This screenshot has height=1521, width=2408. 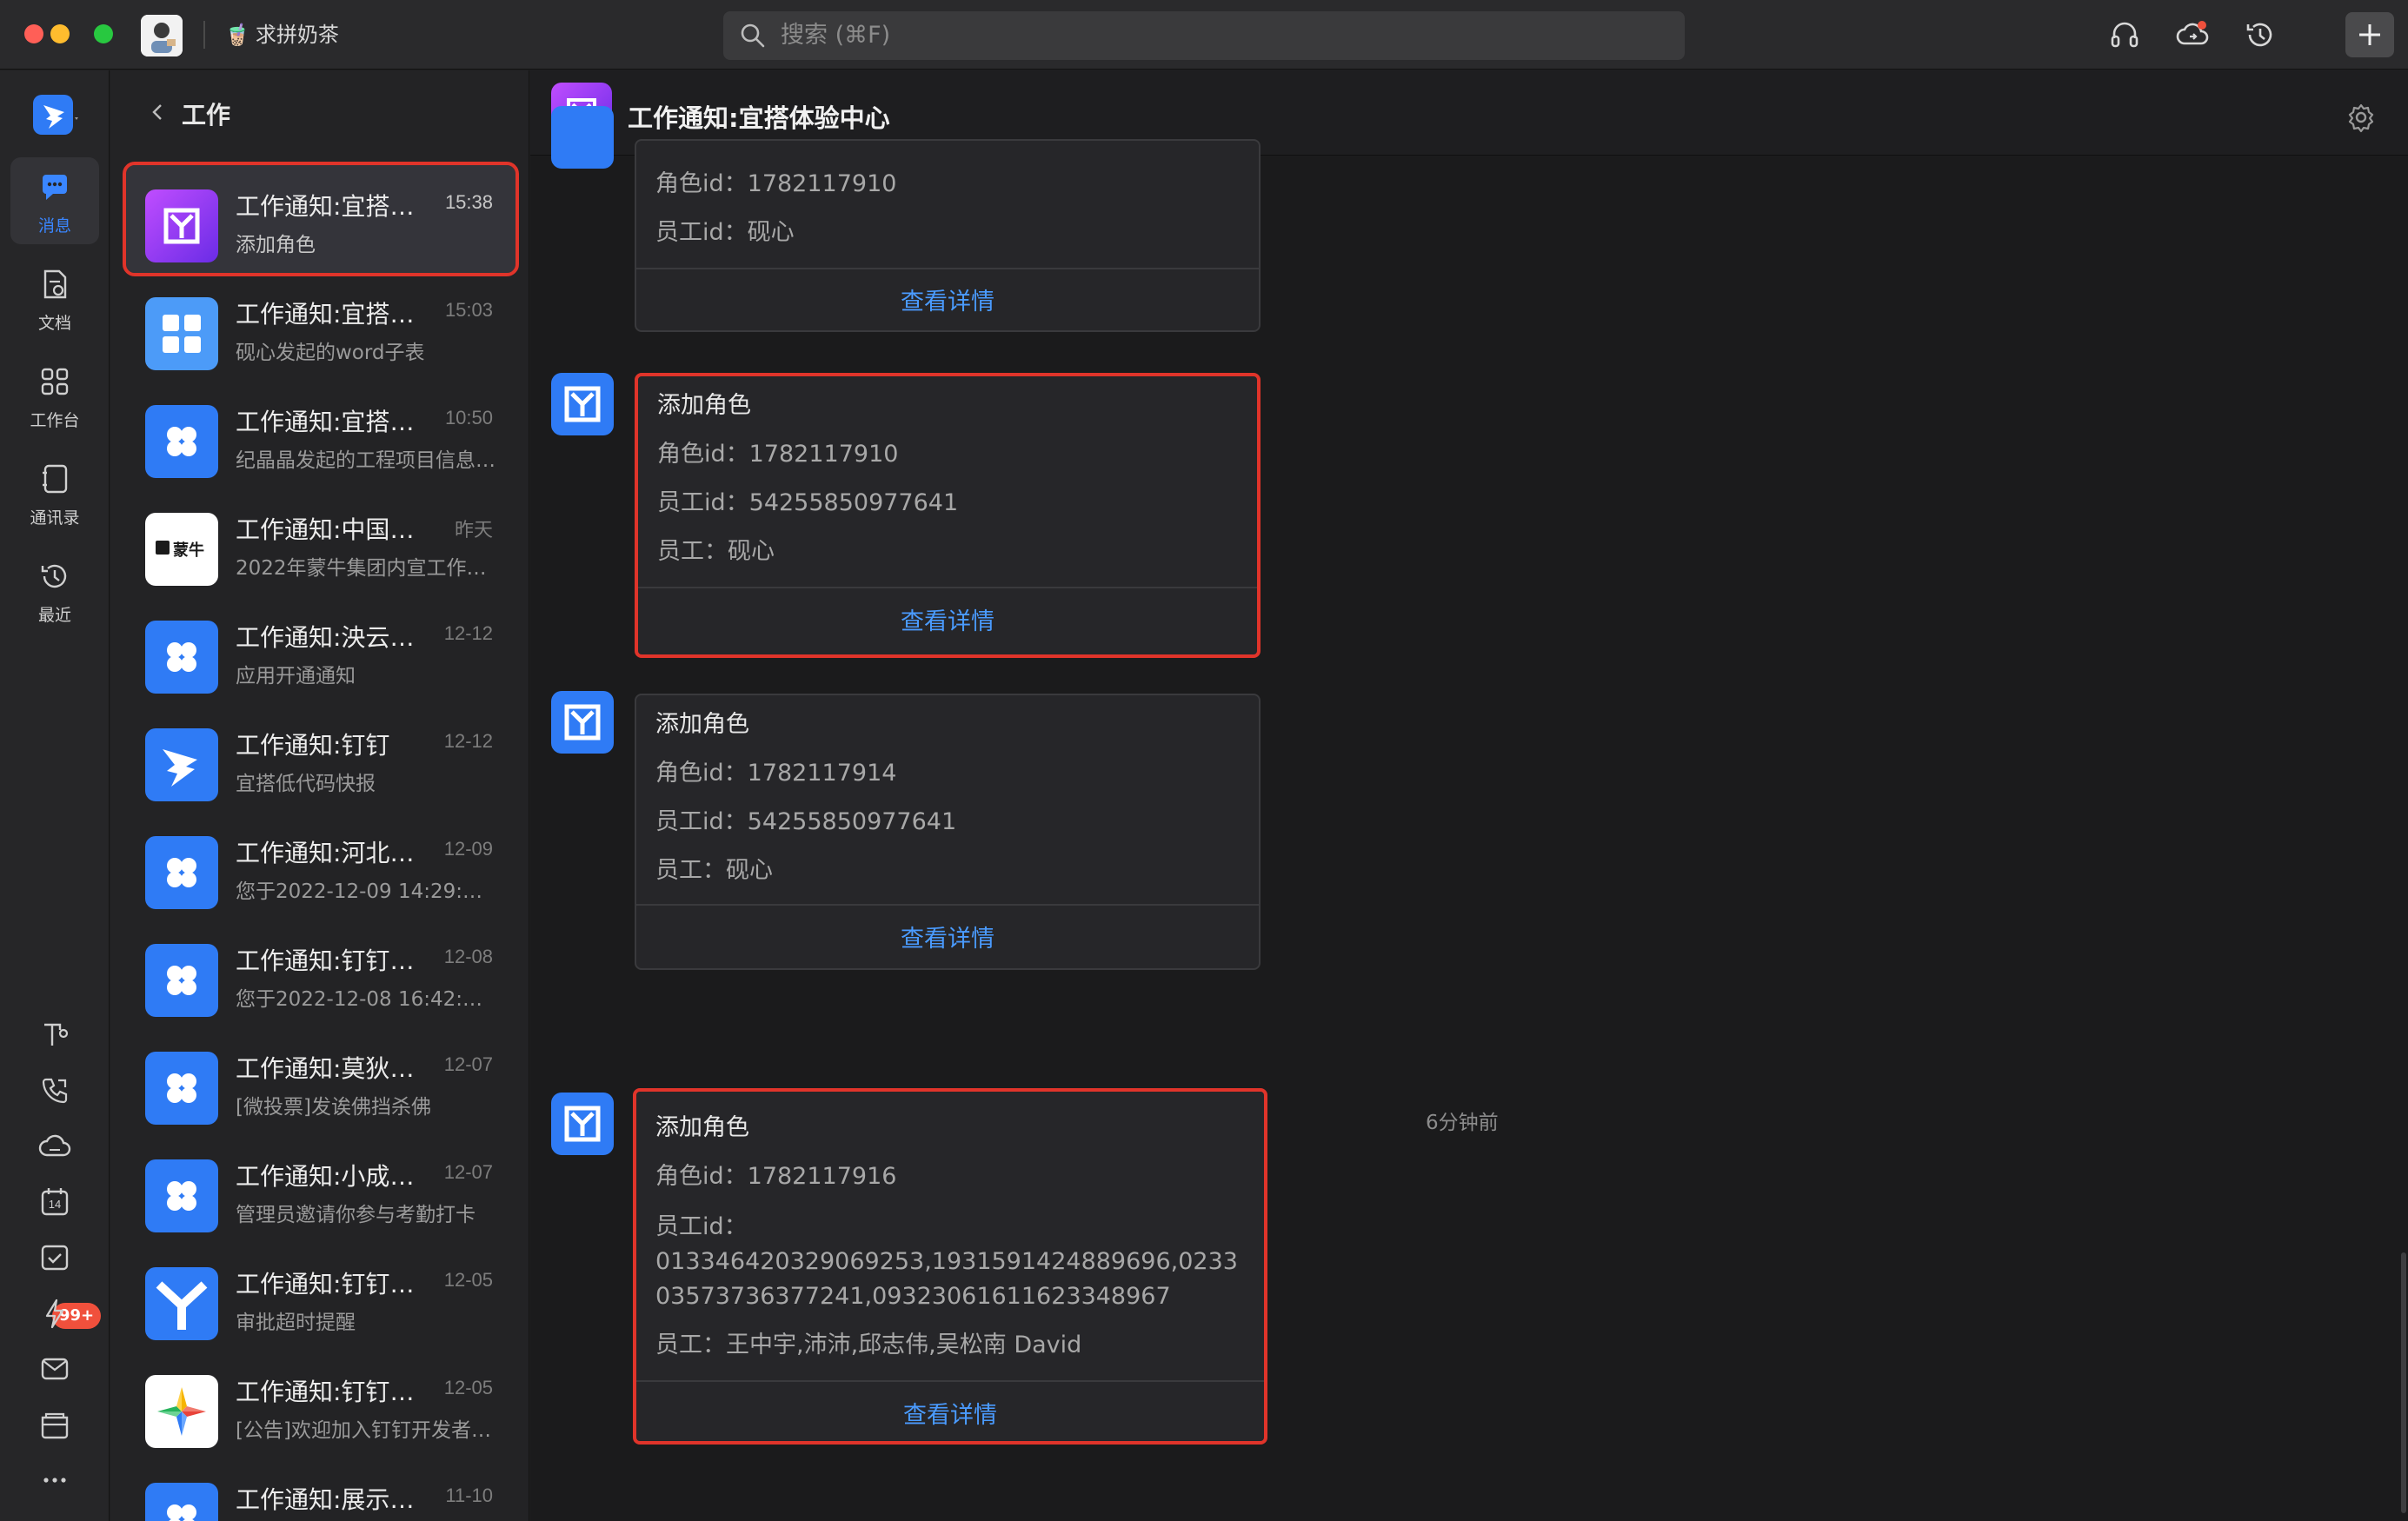 What do you see at coordinates (60, 33) in the screenshot?
I see `minimize-window-button` at bounding box center [60, 33].